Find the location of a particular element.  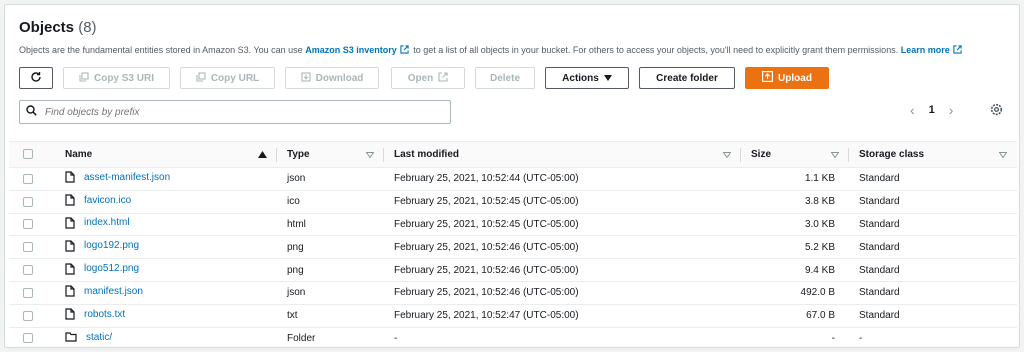

refresh-icon is located at coordinates (36, 78).